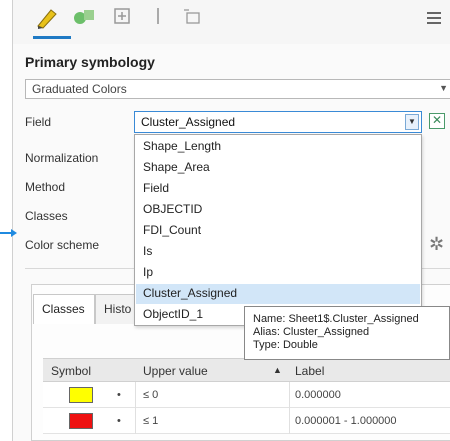 The image size is (450, 441). What do you see at coordinates (309, 371) in the screenshot?
I see `column-header-label: Label` at bounding box center [309, 371].